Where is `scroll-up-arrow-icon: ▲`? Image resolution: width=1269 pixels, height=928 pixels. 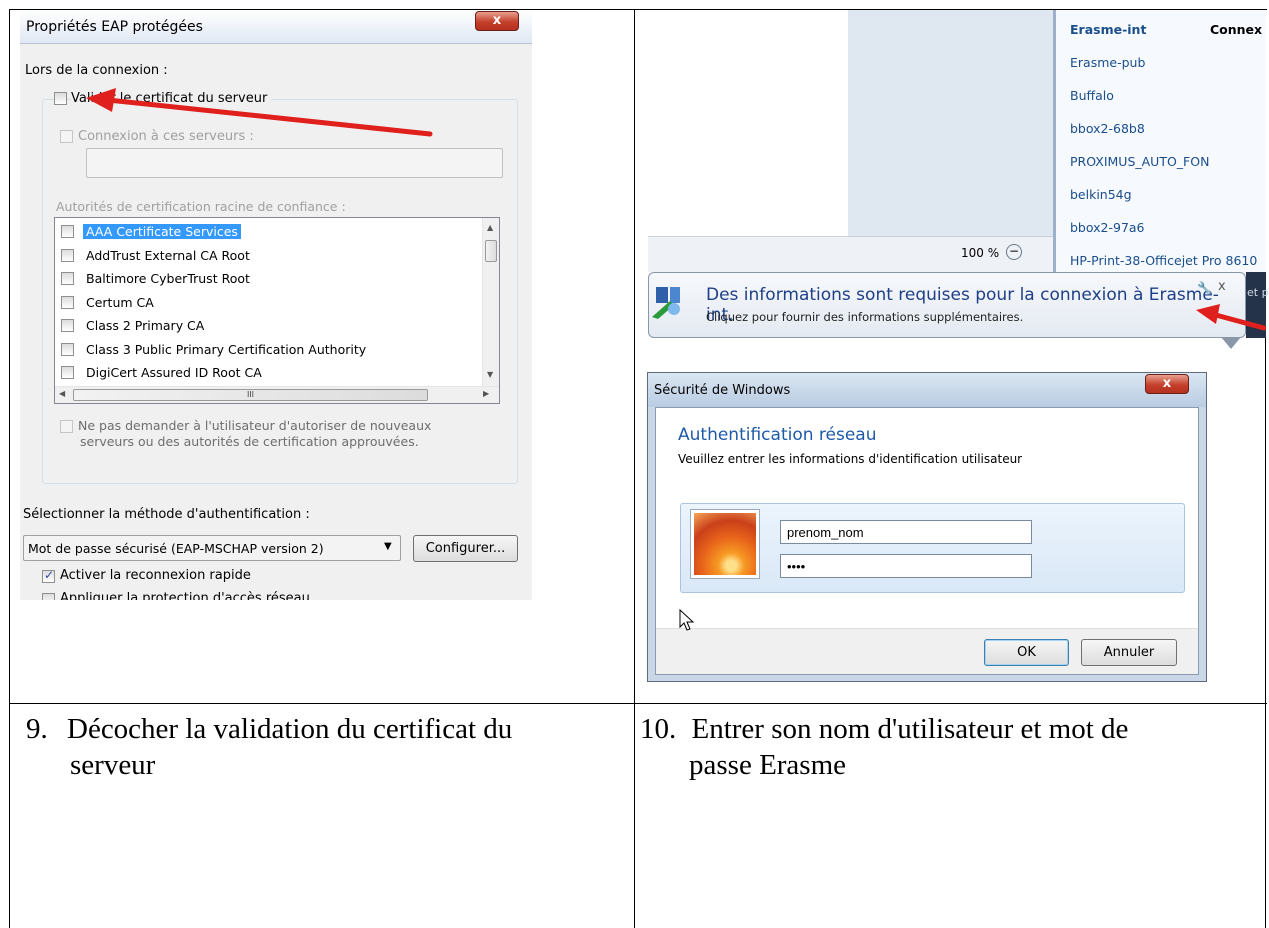 scroll-up-arrow-icon: ▲ is located at coordinates (490, 227).